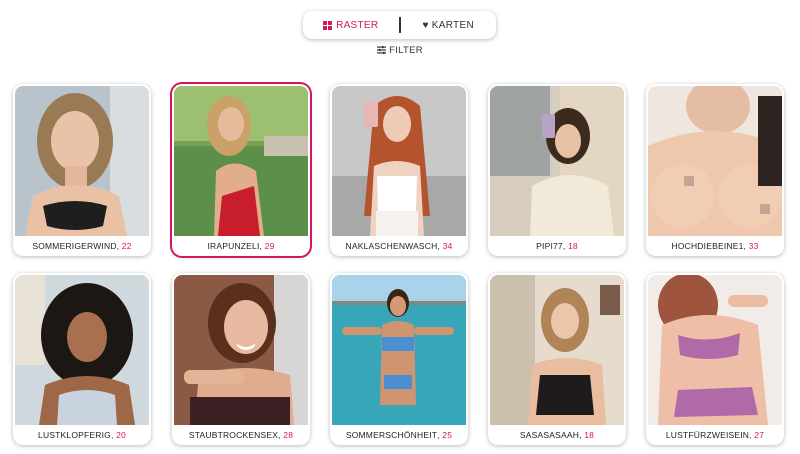 The image size is (800, 454). What do you see at coordinates (753, 246) in the screenshot?
I see `profile-age: 33` at bounding box center [753, 246].